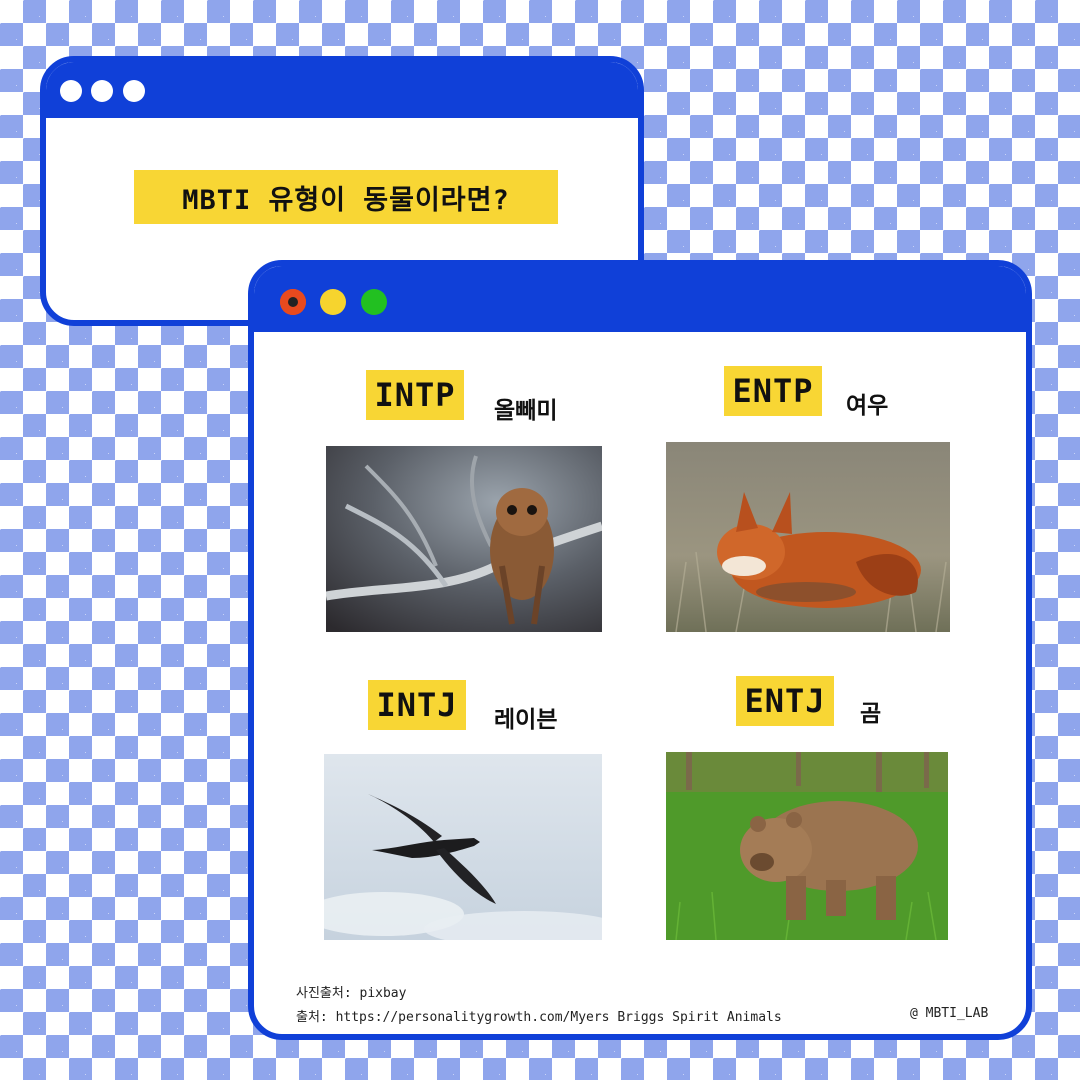 The height and width of the screenshot is (1080, 1080). What do you see at coordinates (374, 302) in the screenshot?
I see `maximize-dot-icon` at bounding box center [374, 302].